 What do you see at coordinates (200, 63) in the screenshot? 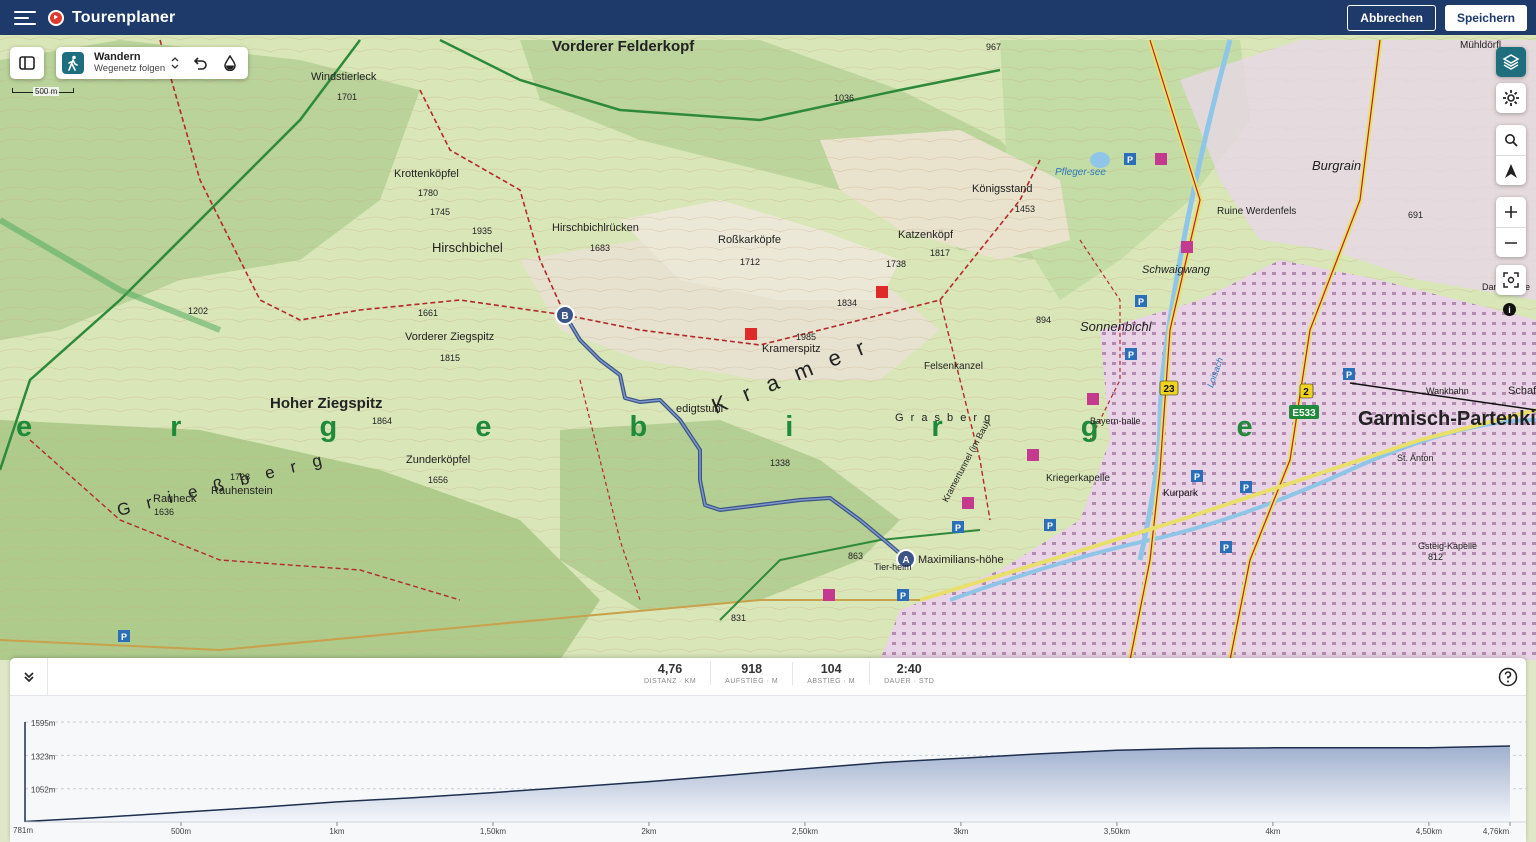
I see `undo-icon` at bounding box center [200, 63].